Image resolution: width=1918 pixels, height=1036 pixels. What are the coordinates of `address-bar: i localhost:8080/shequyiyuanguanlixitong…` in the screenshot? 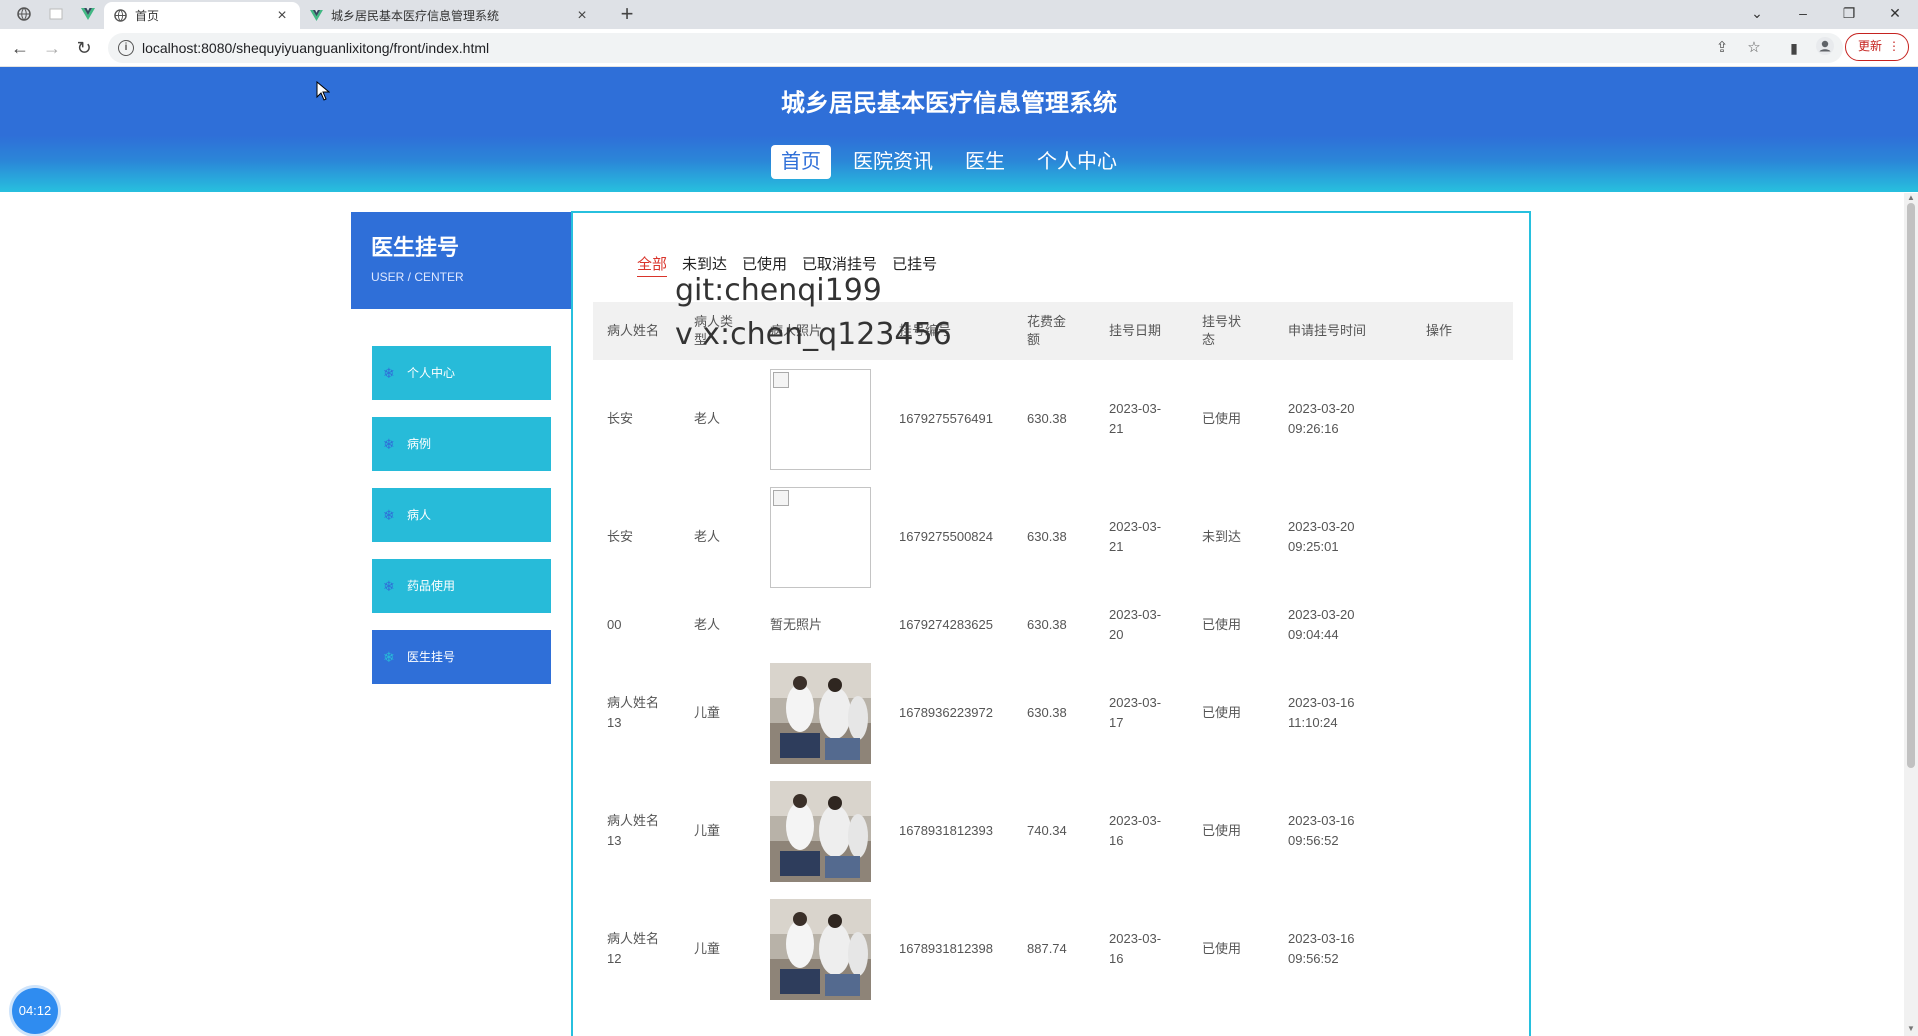 It's located at (975, 48).